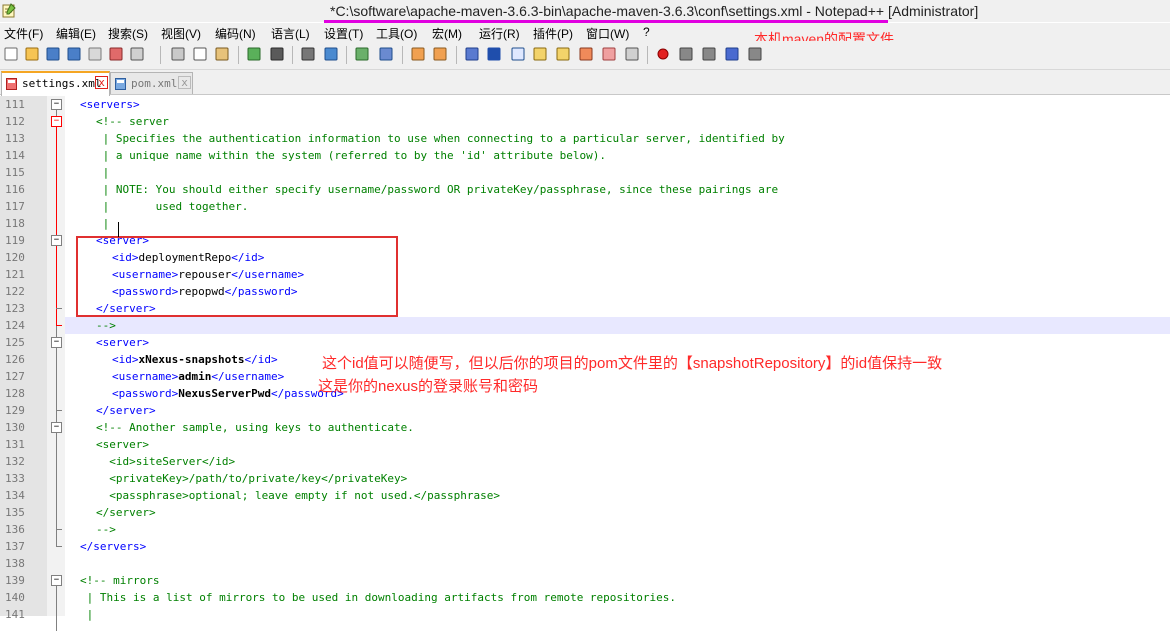  I want to click on menu-item-8: 宏(M), so click(447, 33).